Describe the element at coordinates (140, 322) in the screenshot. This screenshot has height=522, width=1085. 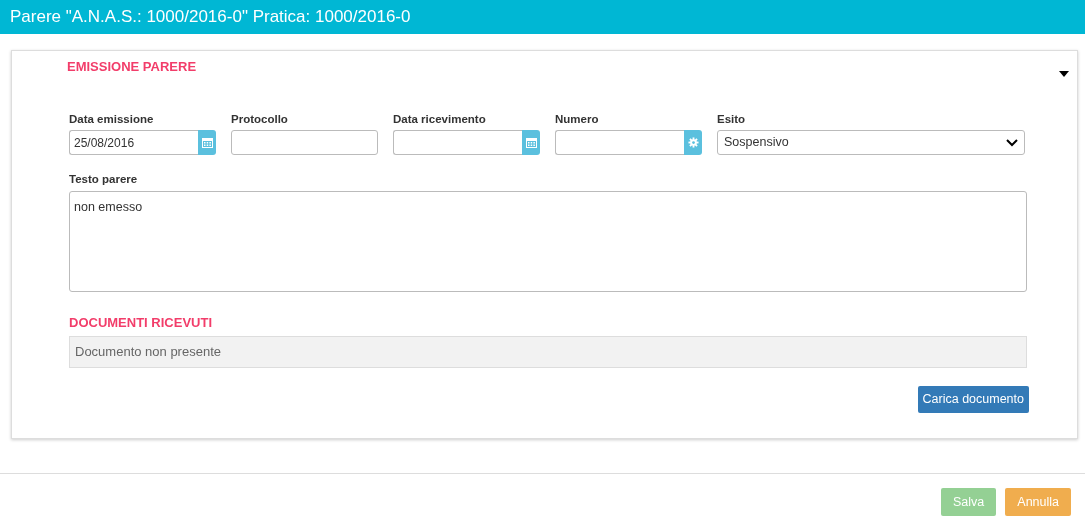
I see `section-title: DOCUMENTI RICEVUTI` at that location.